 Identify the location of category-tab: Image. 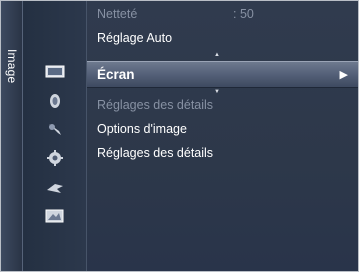
(12, 136).